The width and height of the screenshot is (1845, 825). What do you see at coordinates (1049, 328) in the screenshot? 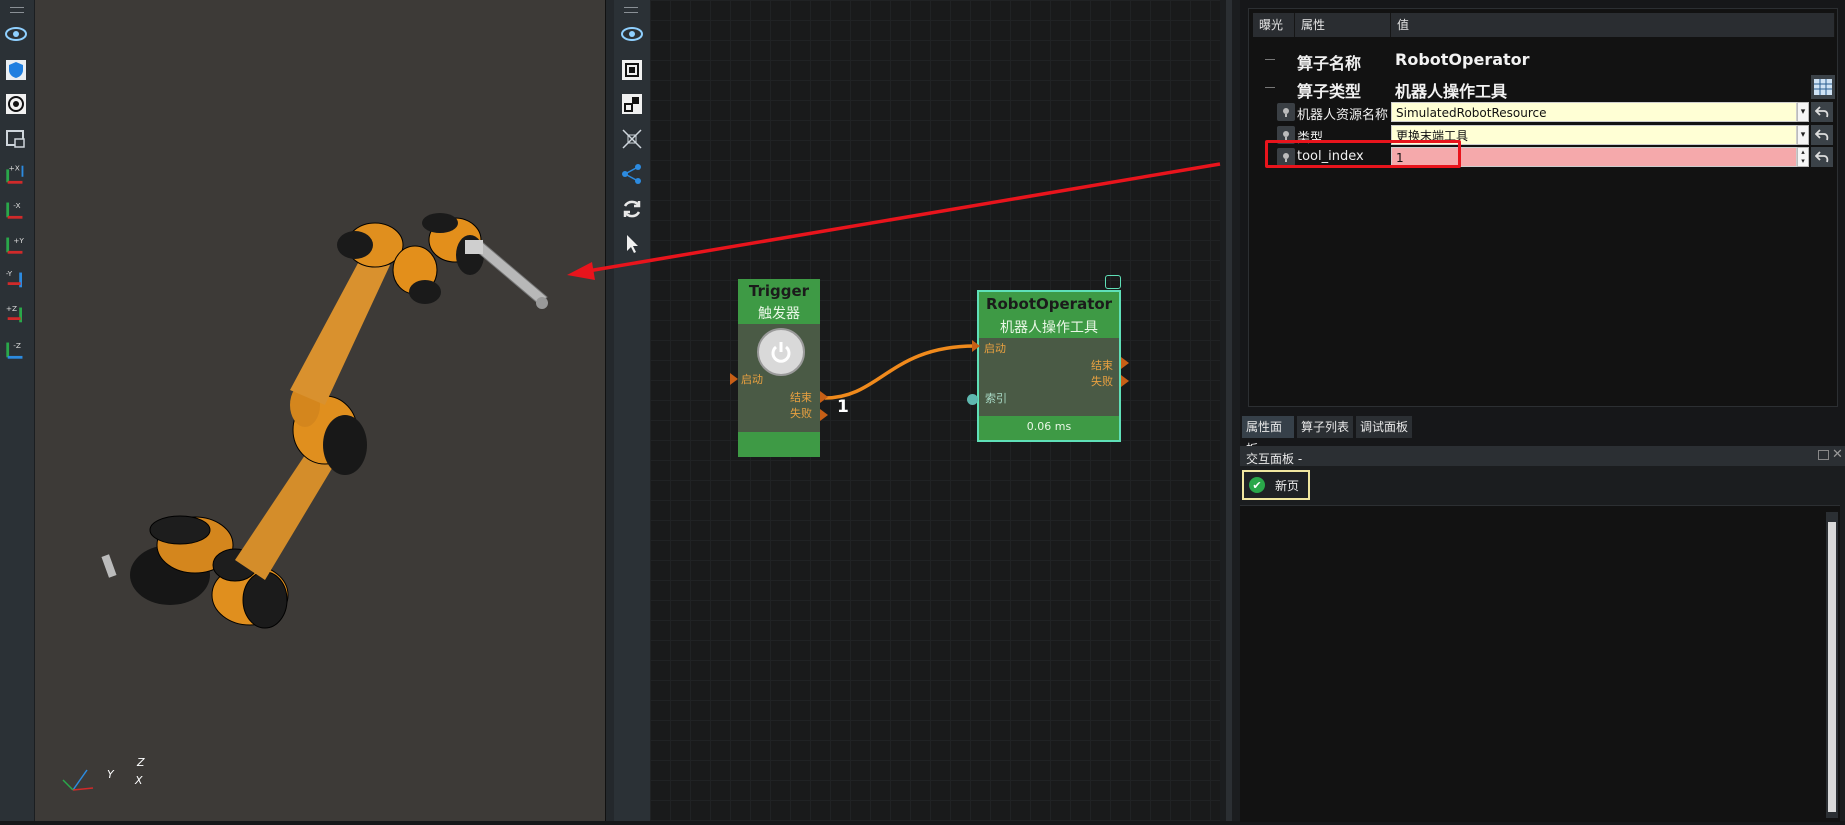
I see `node-subtitle: 机器人操作工具` at bounding box center [1049, 328].